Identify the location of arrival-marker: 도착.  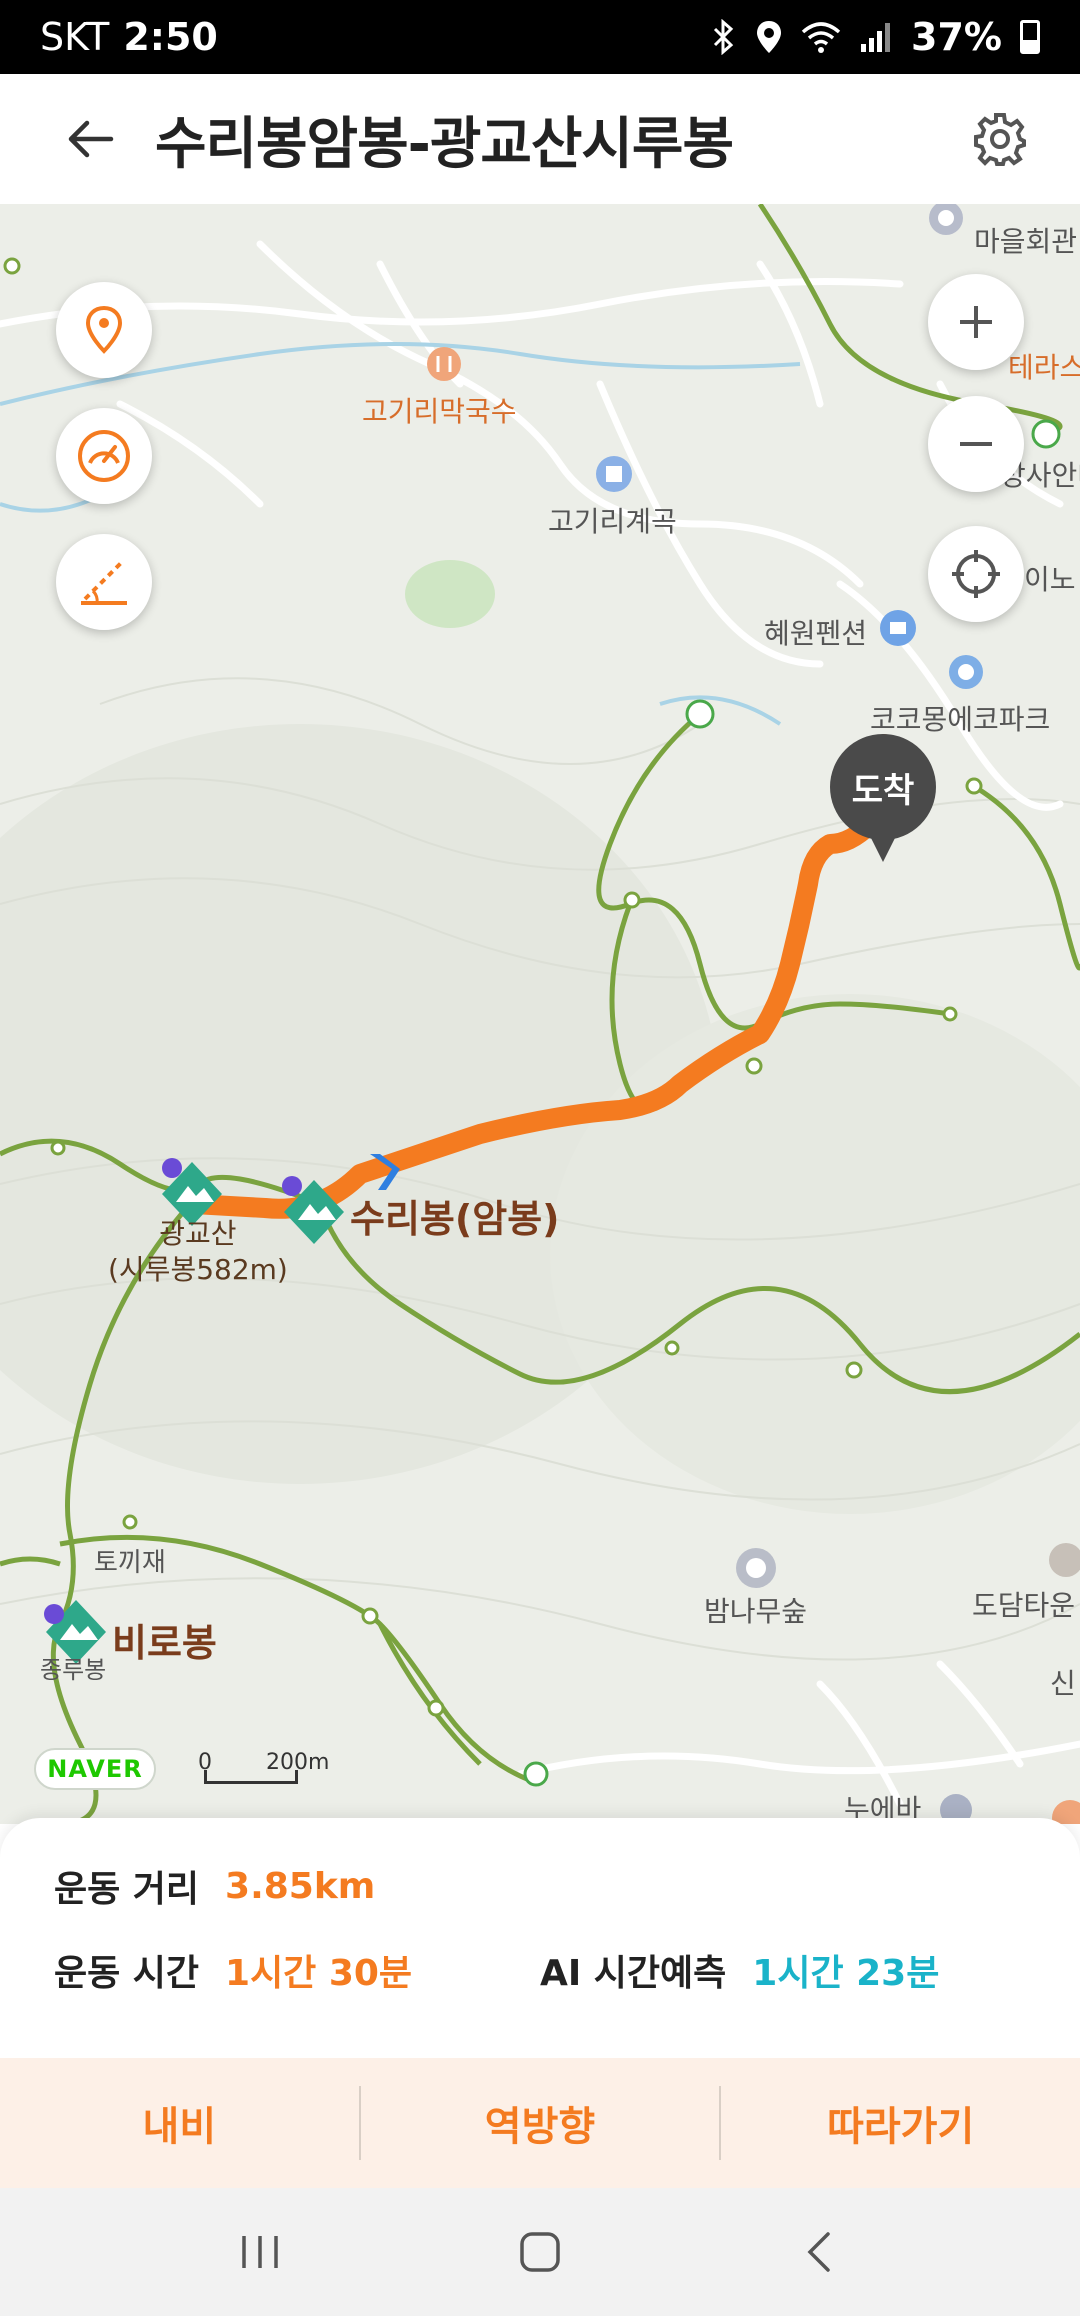
(883, 798).